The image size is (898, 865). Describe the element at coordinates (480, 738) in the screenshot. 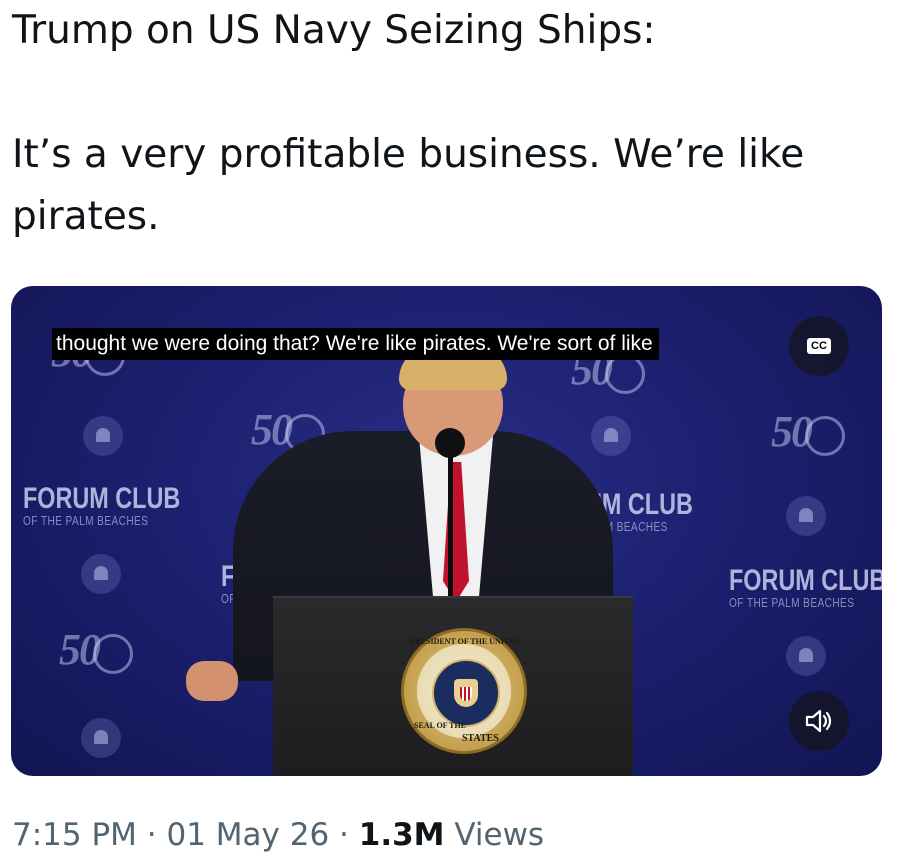

I see `seal-text-right: STATES` at that location.